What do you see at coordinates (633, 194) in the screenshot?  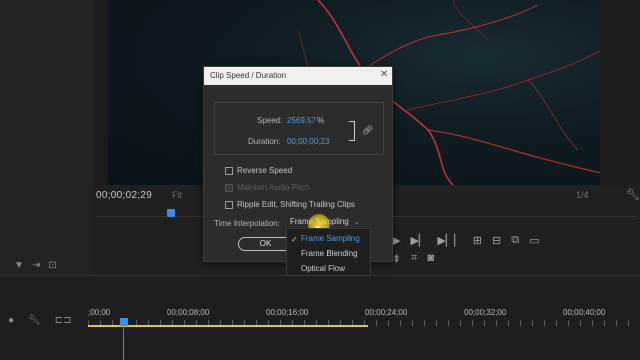 I see `settings-wrench-icon: 🔧︎` at bounding box center [633, 194].